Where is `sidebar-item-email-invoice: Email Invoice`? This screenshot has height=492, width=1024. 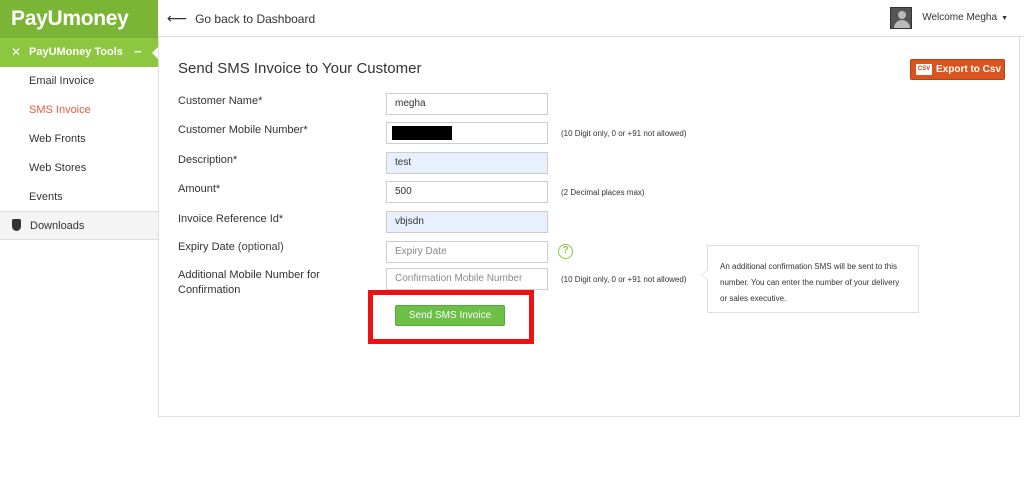 sidebar-item-email-invoice: Email Invoice is located at coordinates (79, 81).